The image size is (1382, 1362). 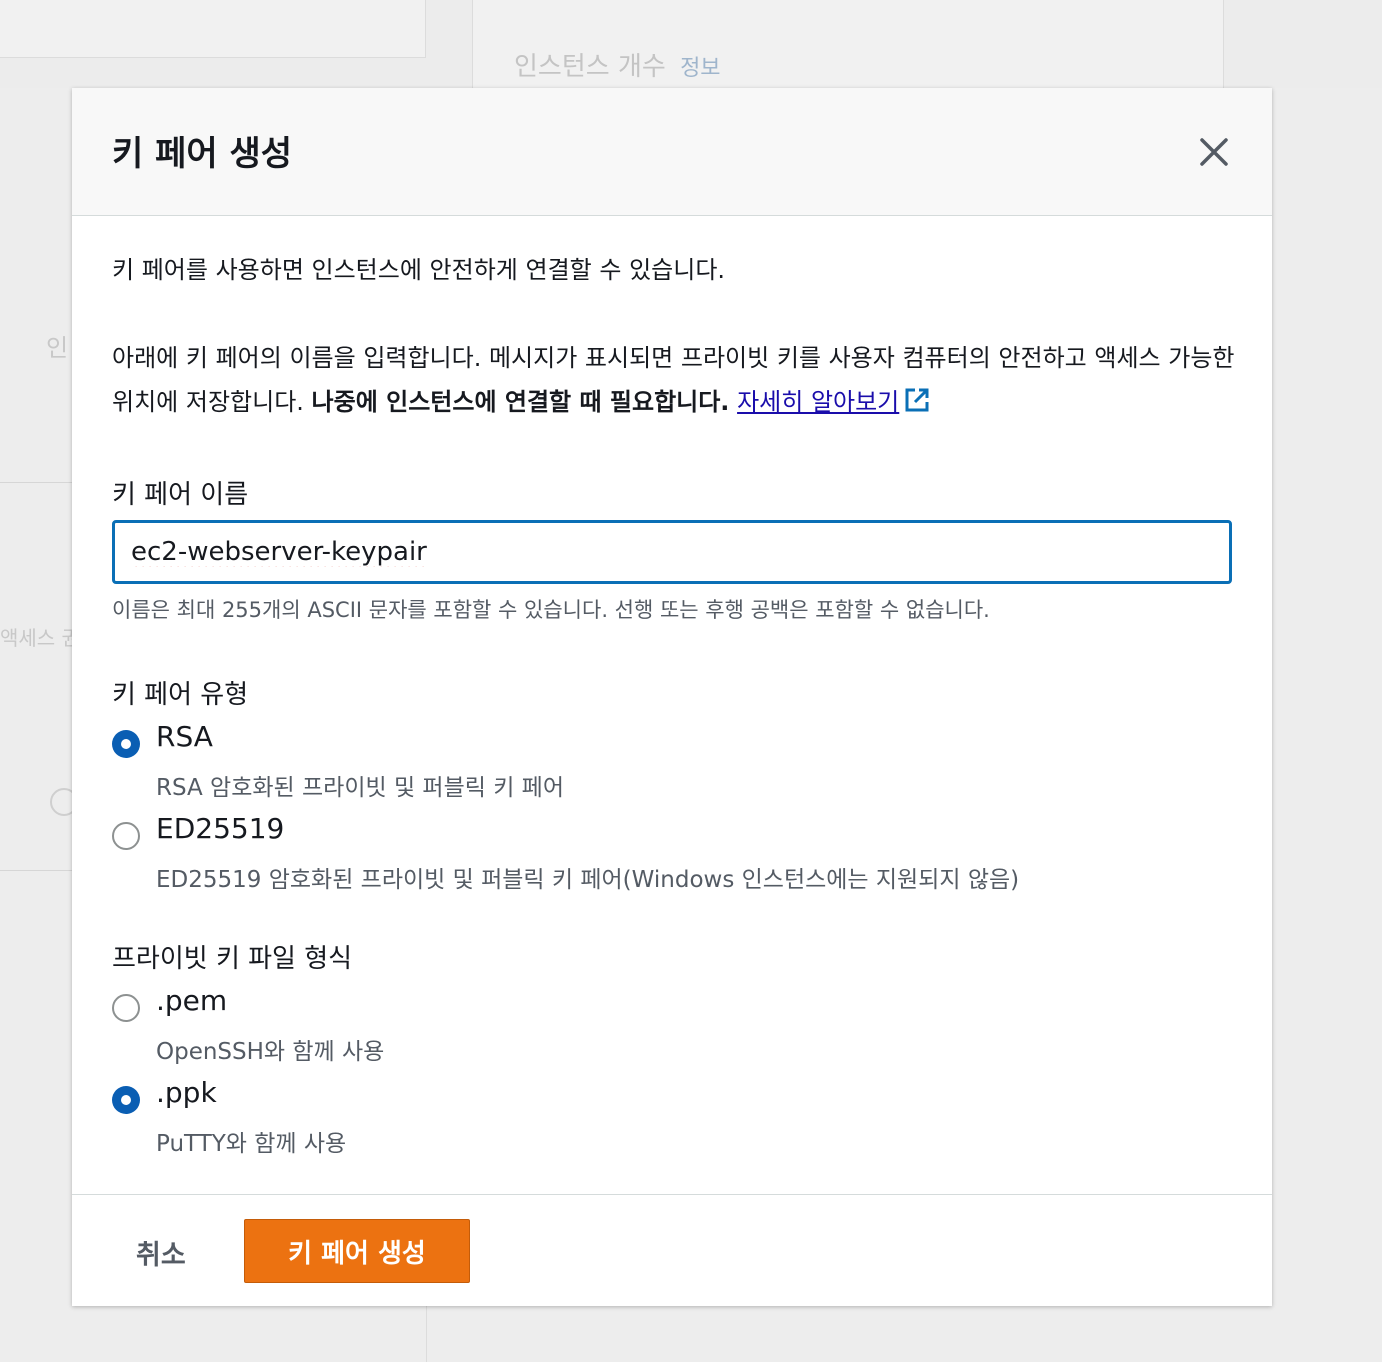 What do you see at coordinates (818, 402) in the screenshot?
I see `learn-more-label: 자세히 알아보기` at bounding box center [818, 402].